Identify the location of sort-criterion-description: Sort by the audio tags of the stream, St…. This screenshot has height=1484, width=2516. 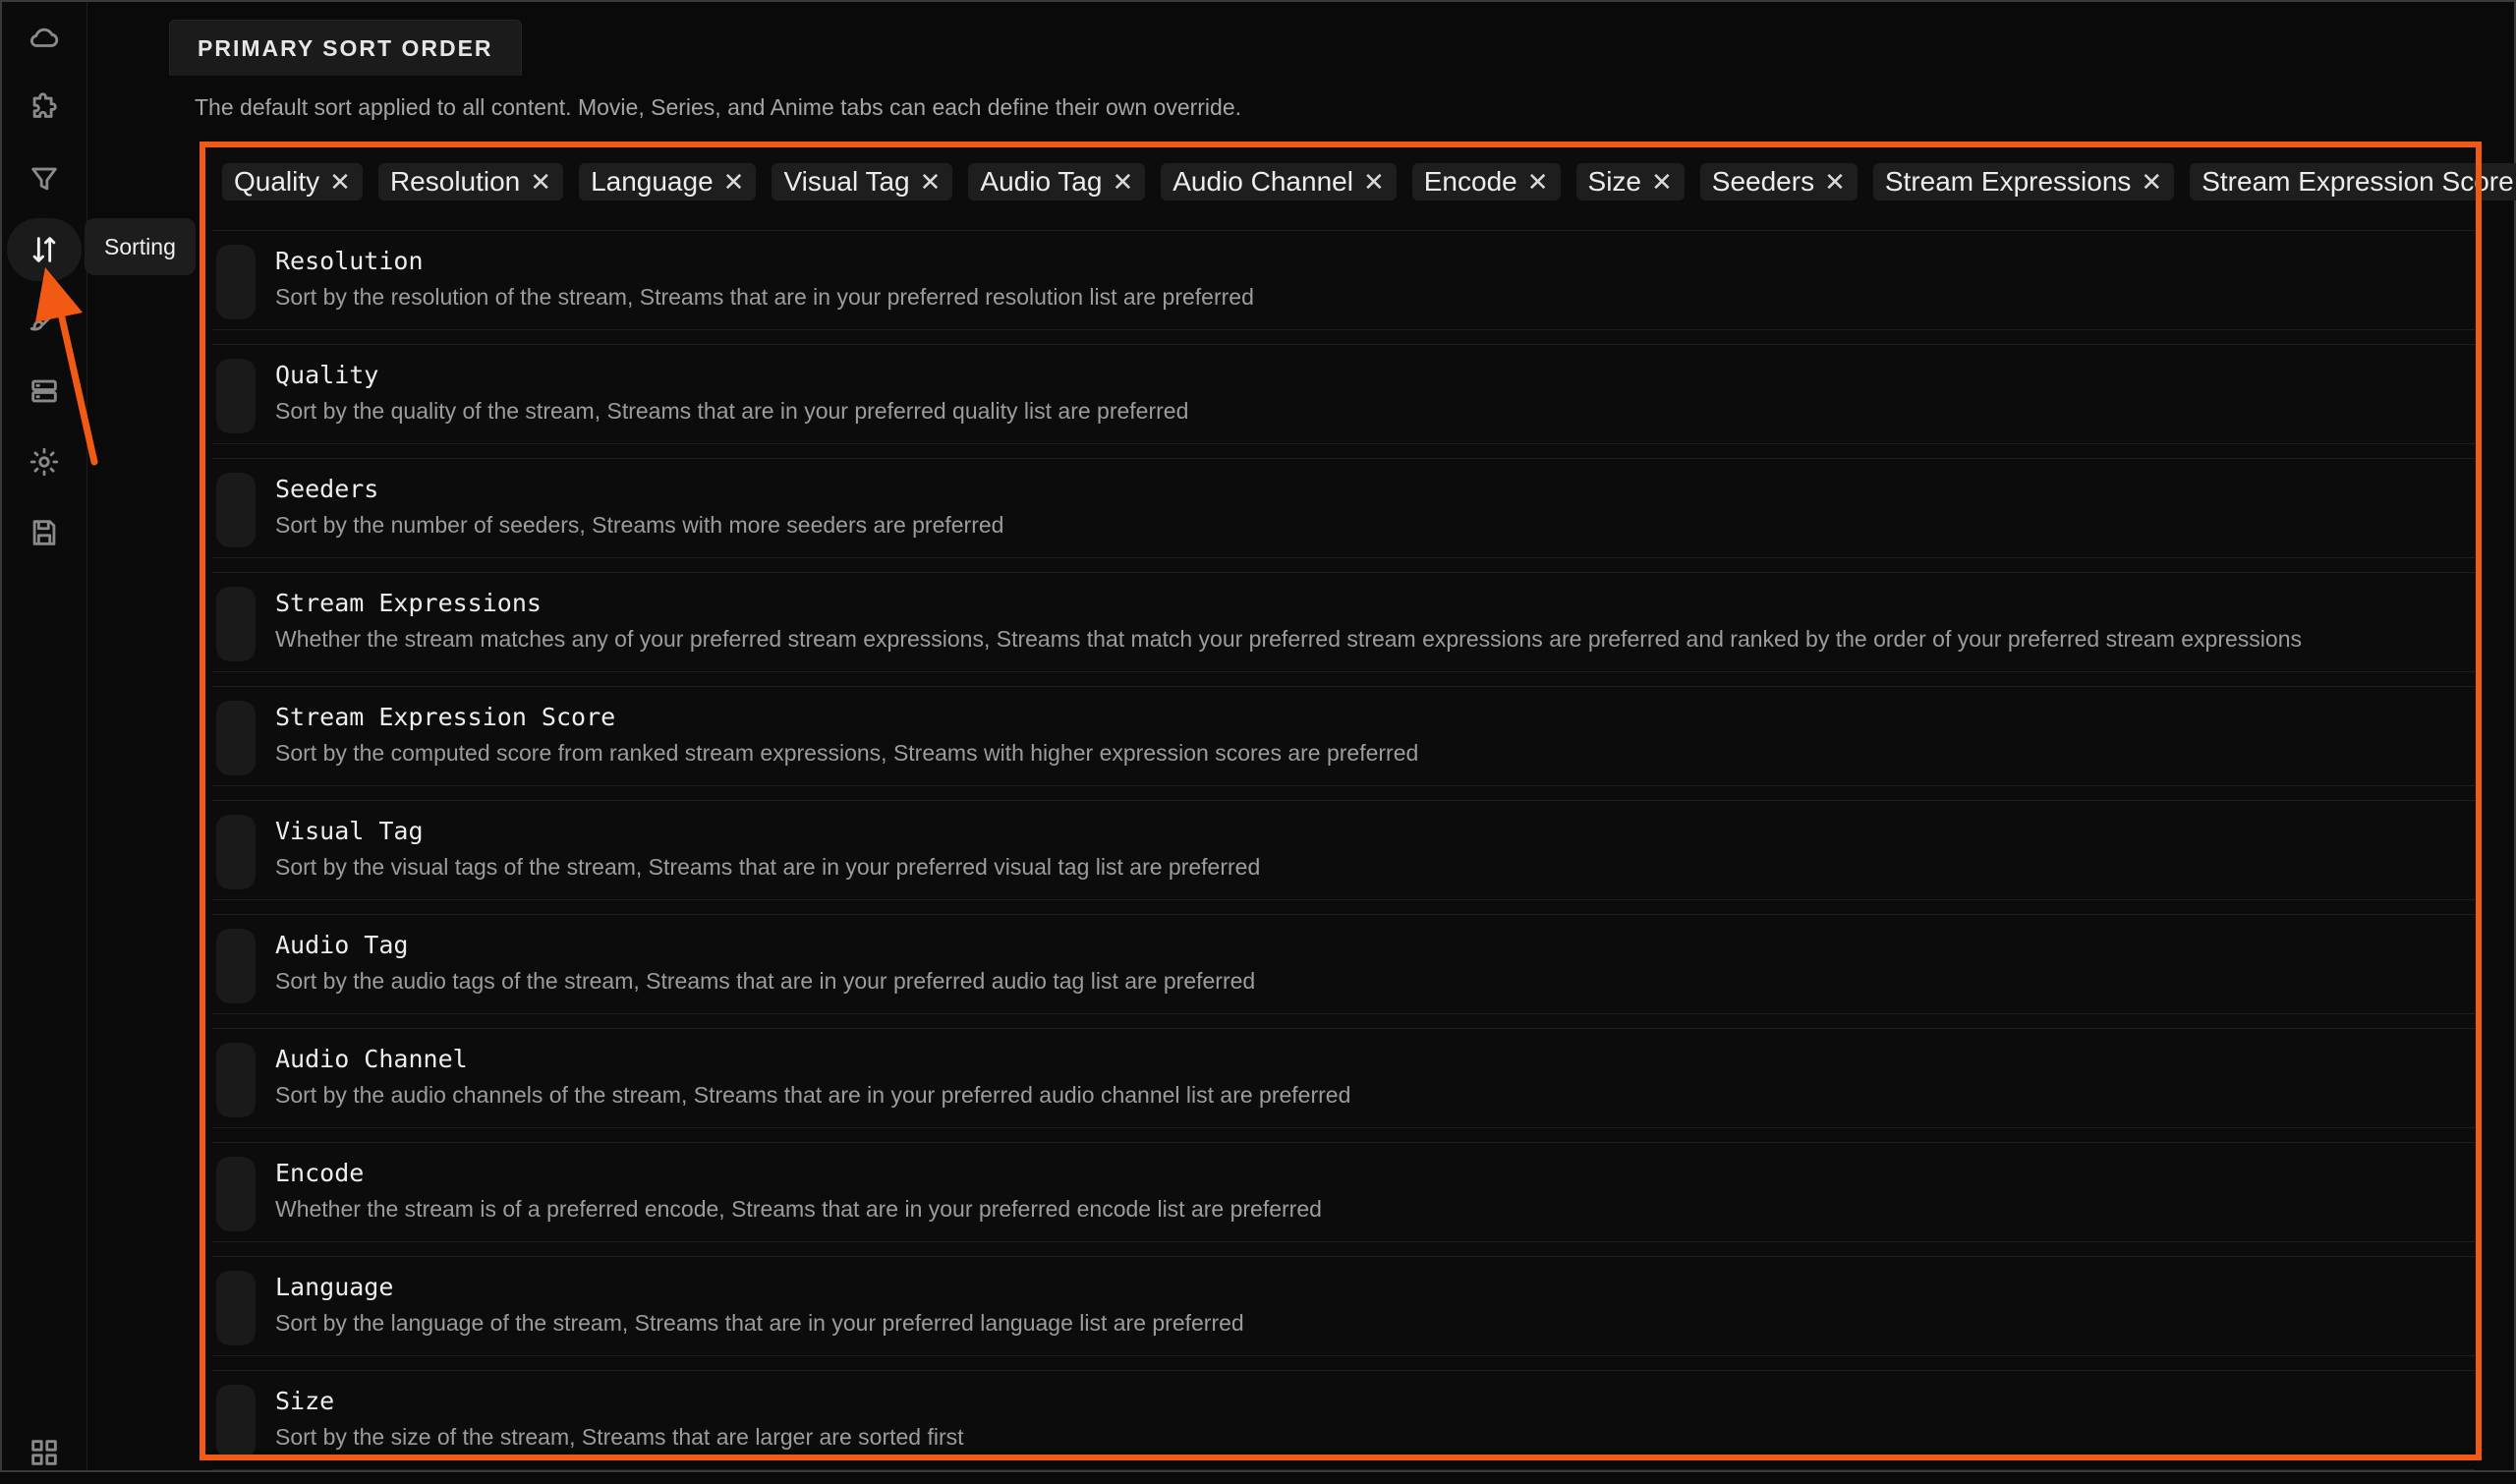
(765, 981).